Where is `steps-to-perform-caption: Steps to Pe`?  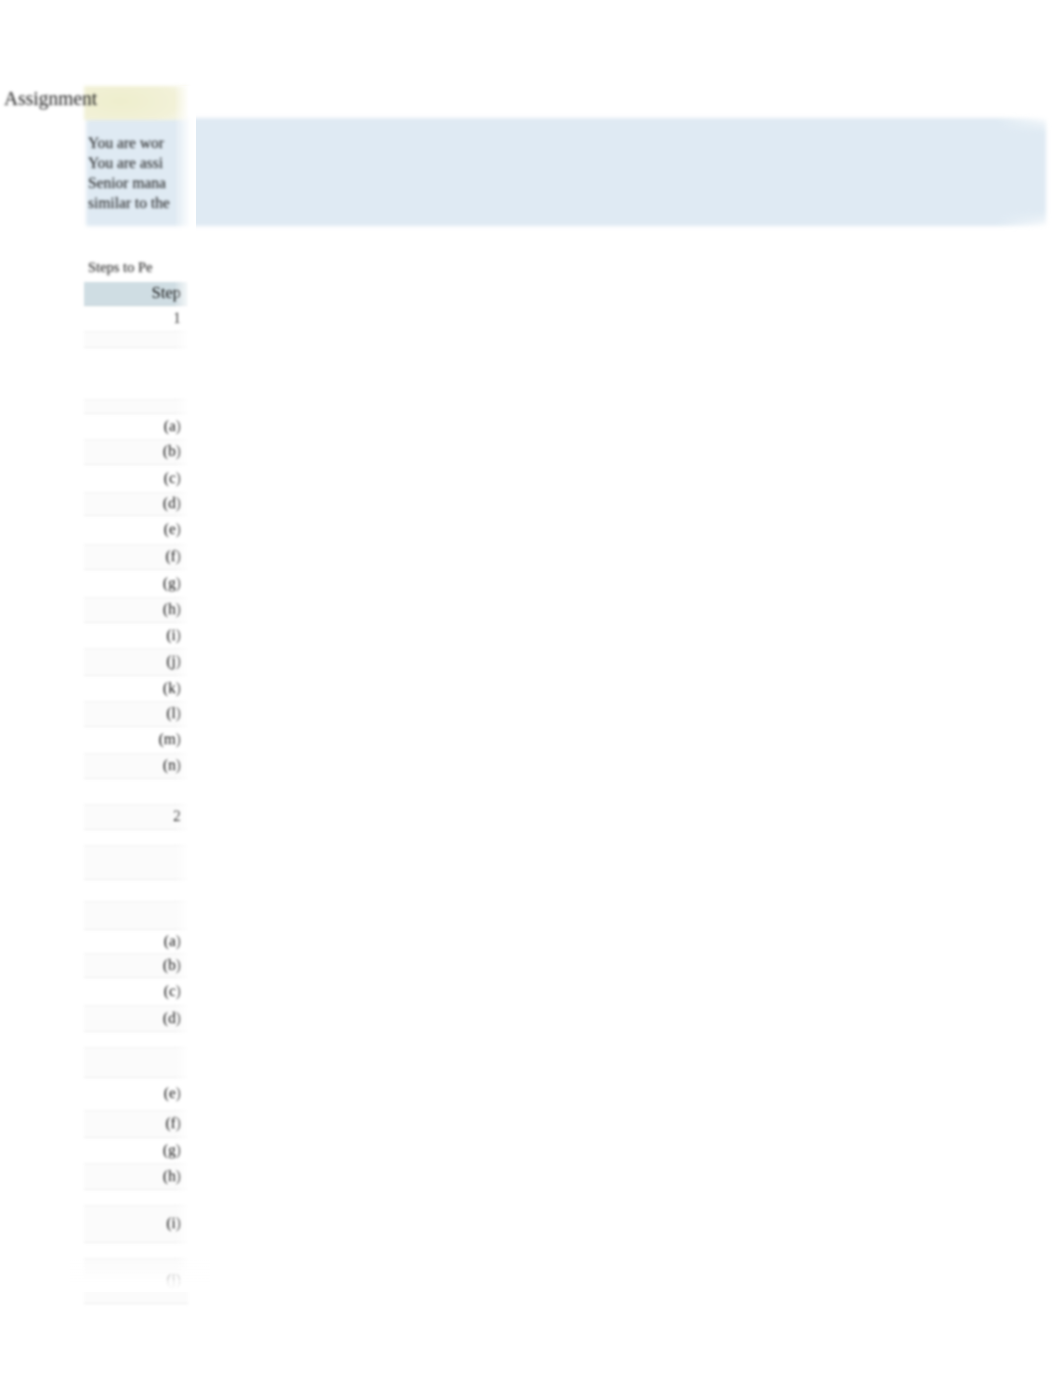 steps-to-perform-caption: Steps to Pe is located at coordinates (120, 268).